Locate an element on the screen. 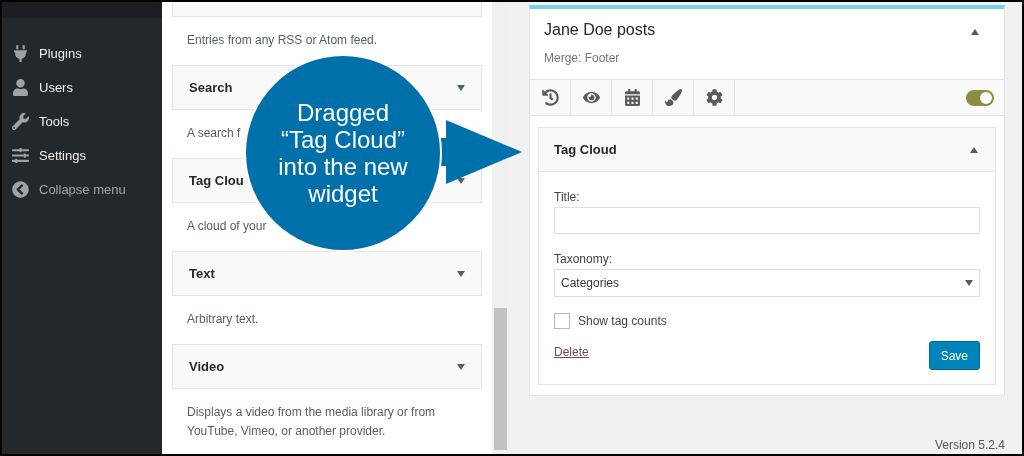  sidebar-item-label: Tools is located at coordinates (54, 121).